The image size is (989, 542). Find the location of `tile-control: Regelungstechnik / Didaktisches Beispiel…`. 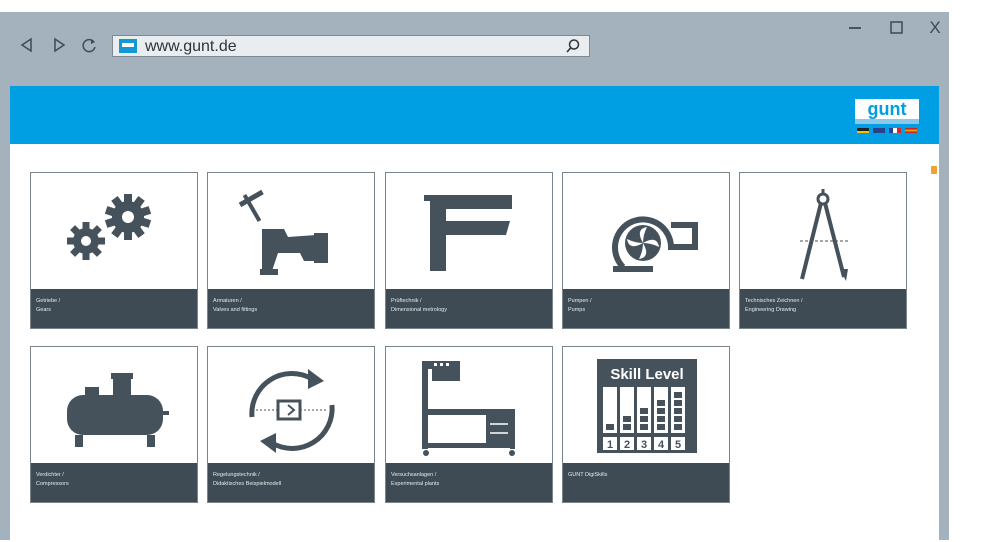

tile-control: Regelungstechnik / Didaktisches Beispiel… is located at coordinates (291, 424).